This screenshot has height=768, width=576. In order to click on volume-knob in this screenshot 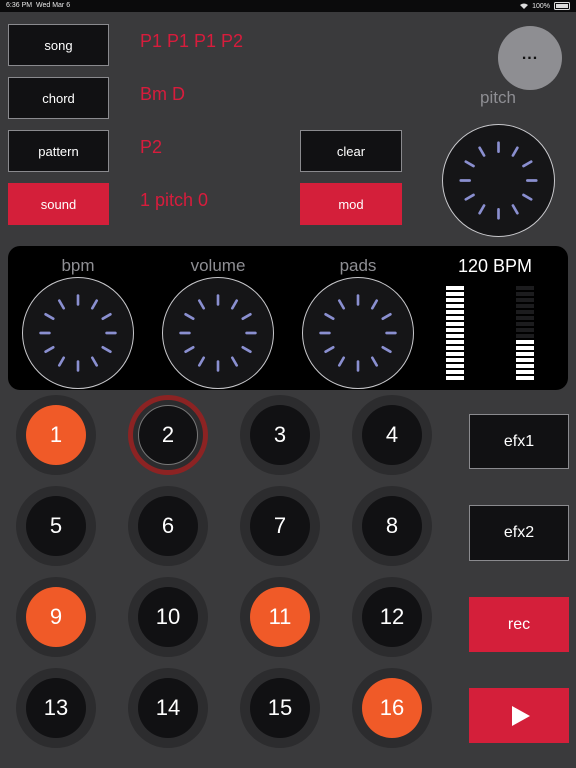, I will do `click(218, 333)`.